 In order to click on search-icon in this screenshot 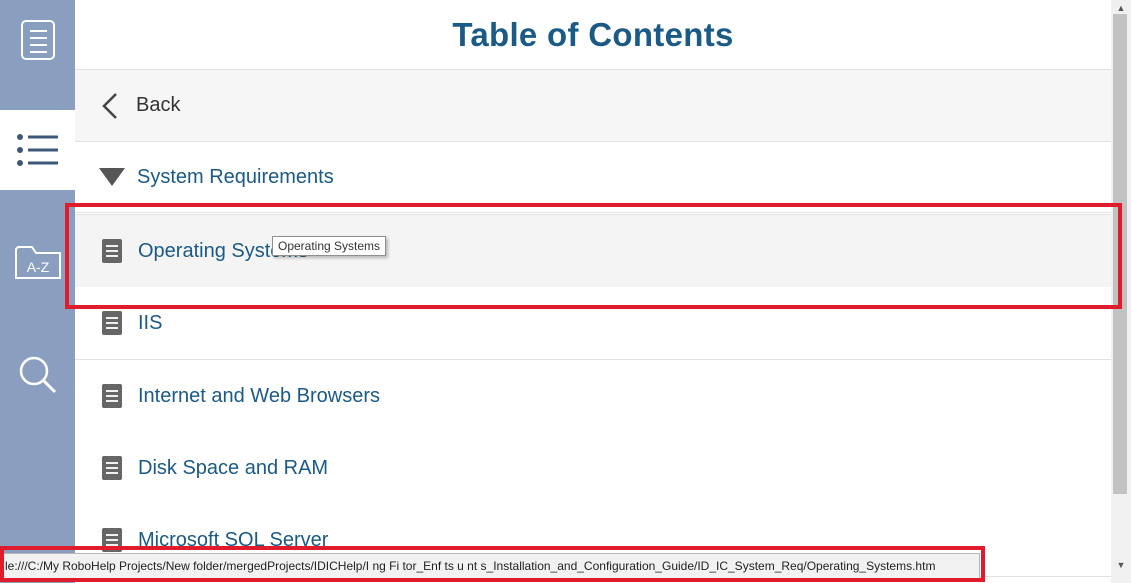, I will do `click(37, 375)`.